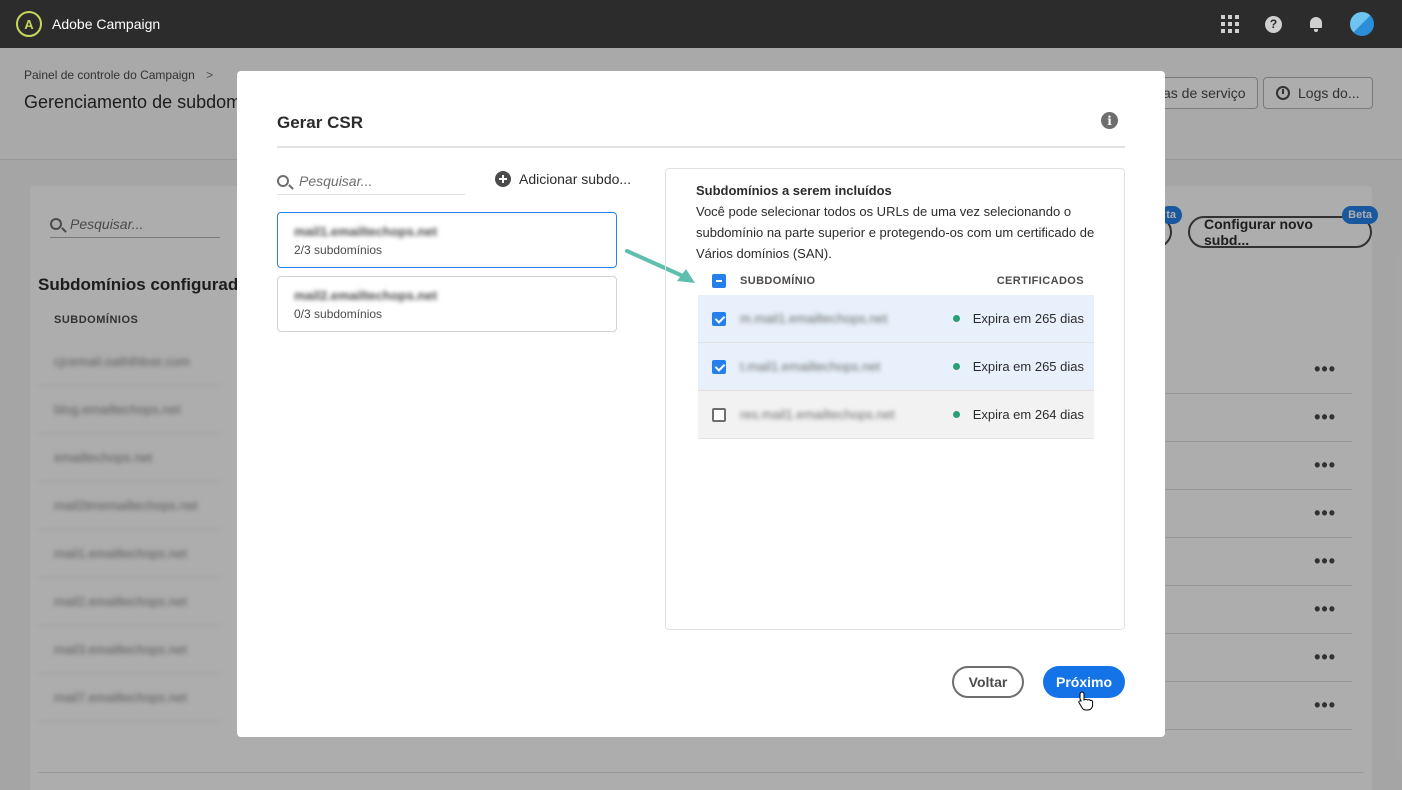  What do you see at coordinates (447, 304) in the screenshot?
I see `domain-card-mail2: mail2.emailtechops.net 0/3 subdomínios` at bounding box center [447, 304].